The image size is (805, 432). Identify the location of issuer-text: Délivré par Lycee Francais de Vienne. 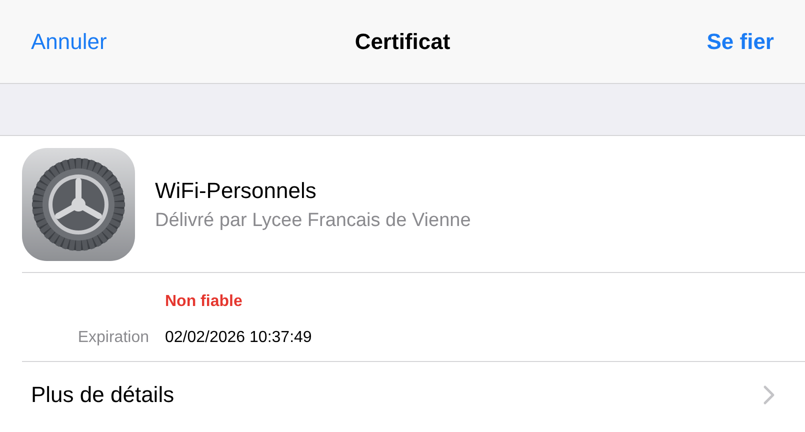
(313, 221).